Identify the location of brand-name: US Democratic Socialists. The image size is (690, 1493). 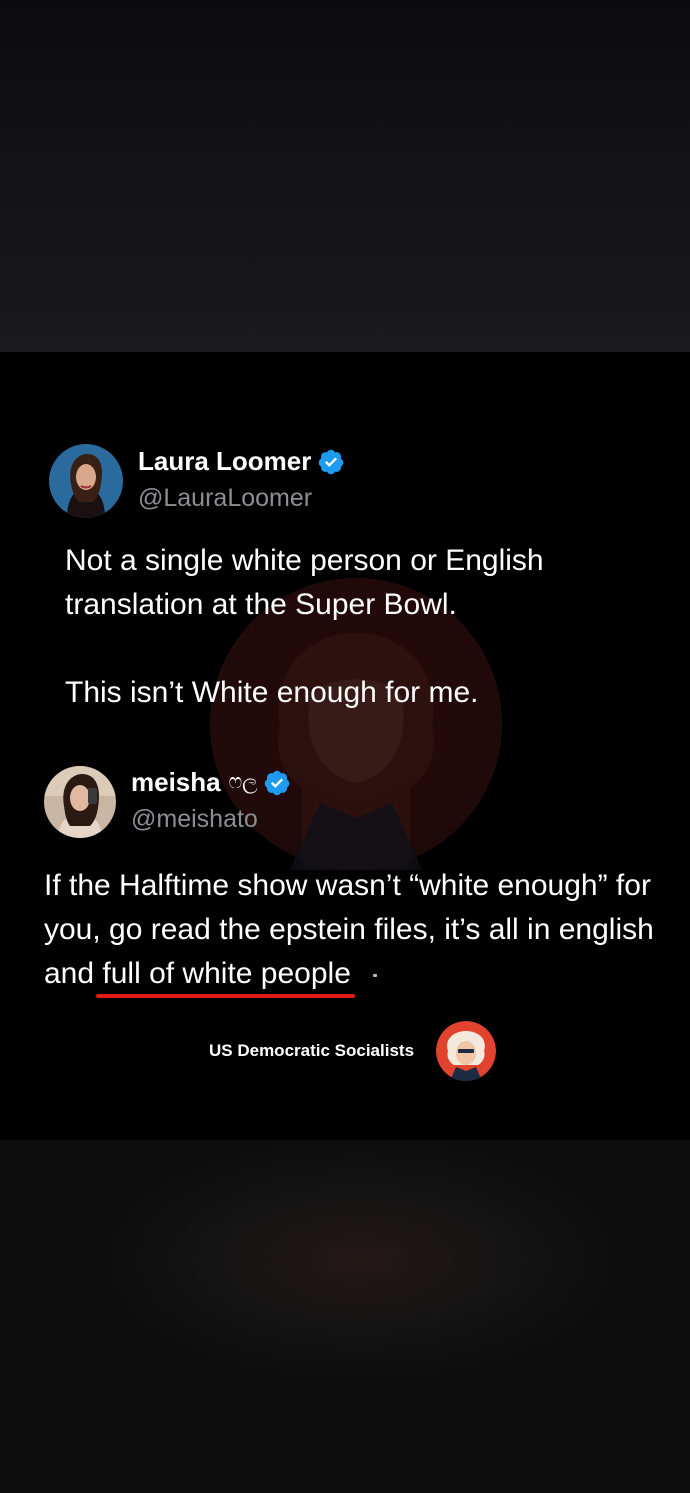
(312, 1050).